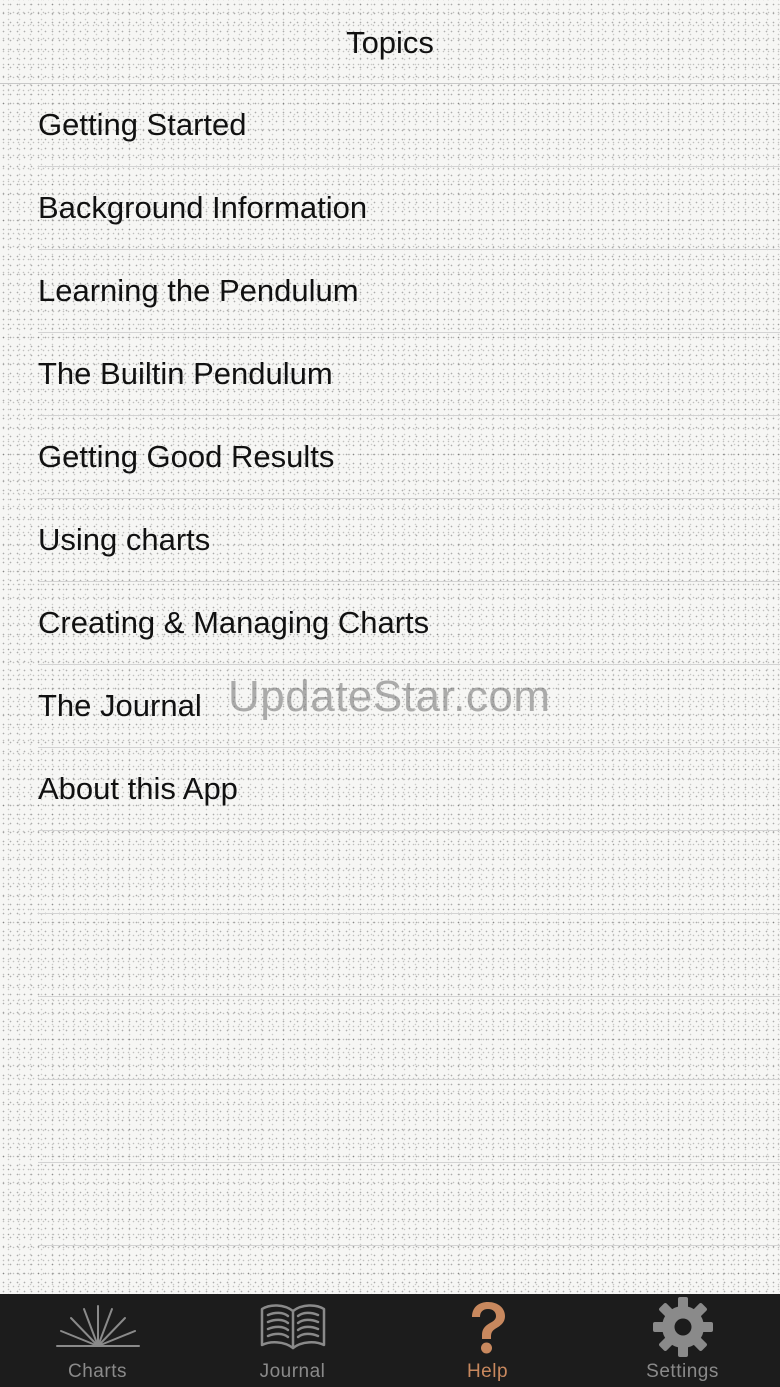 The height and width of the screenshot is (1387, 780). I want to click on navigation-bar: Topics, so click(390, 42).